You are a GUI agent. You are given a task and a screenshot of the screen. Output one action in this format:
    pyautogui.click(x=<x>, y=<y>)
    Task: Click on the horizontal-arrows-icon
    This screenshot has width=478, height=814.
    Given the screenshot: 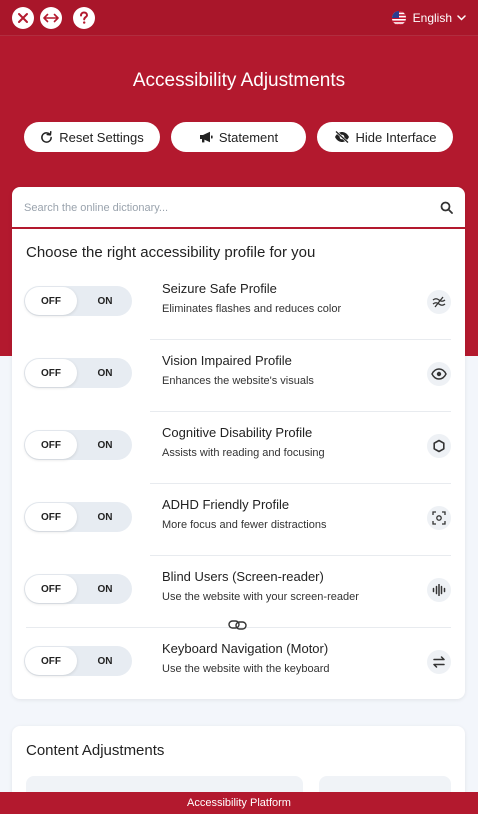 What is the action you would take?
    pyautogui.click(x=51, y=18)
    